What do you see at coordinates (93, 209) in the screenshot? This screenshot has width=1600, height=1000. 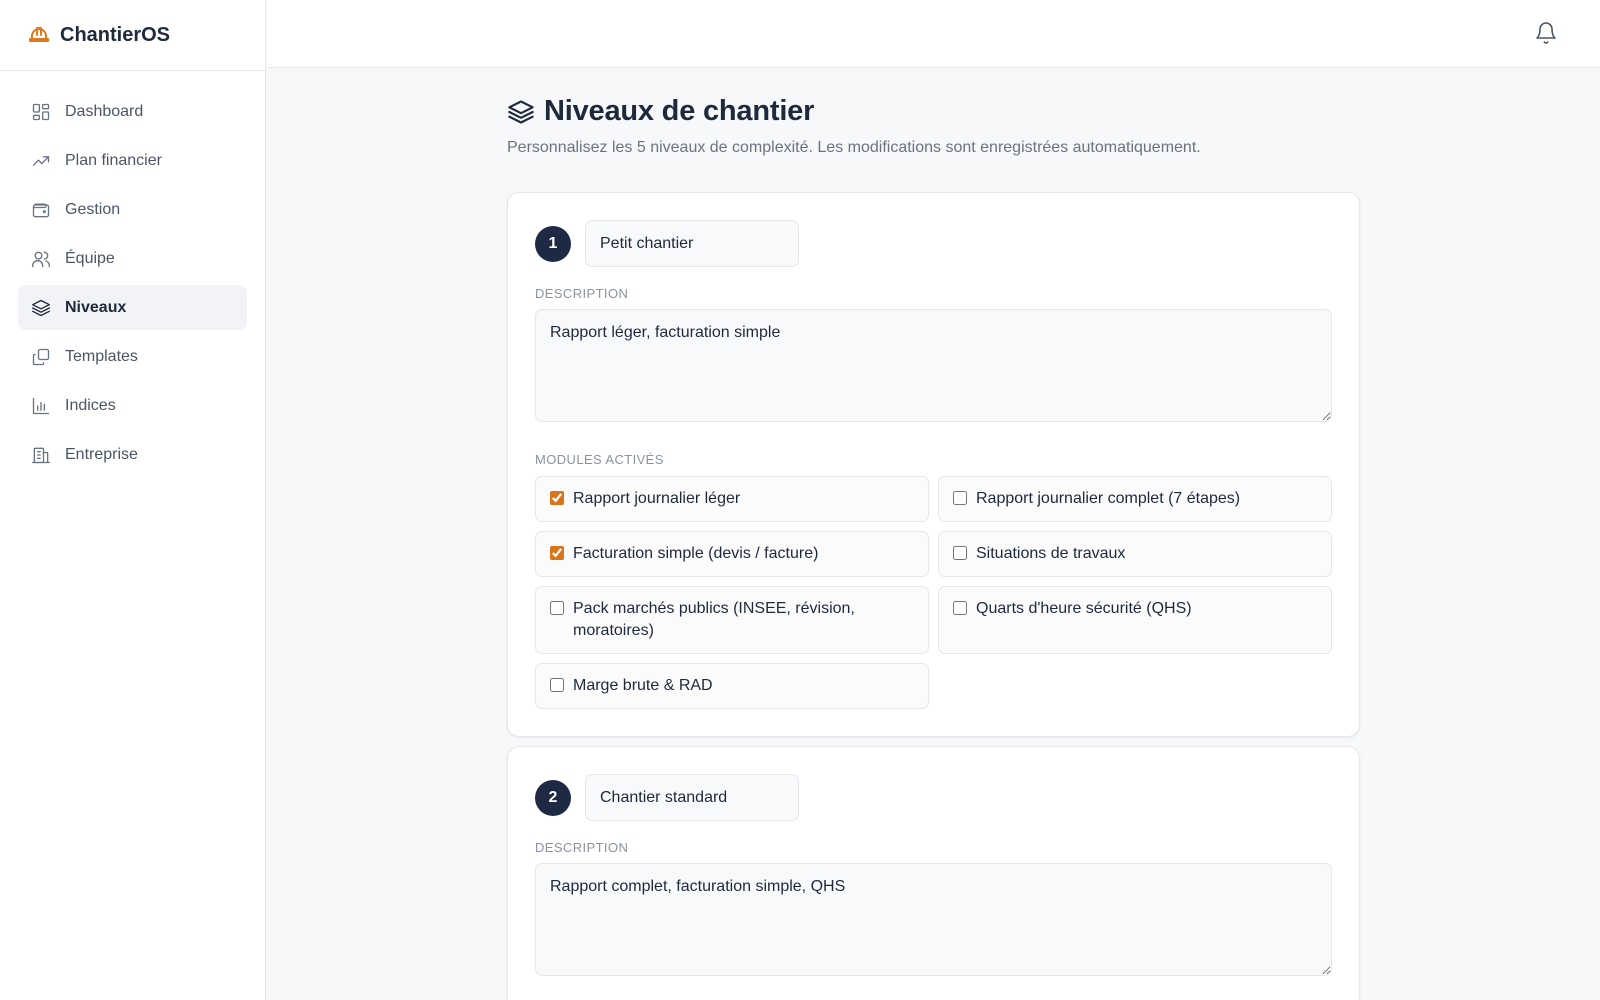 I see `sidebar-item-label: Gestion` at bounding box center [93, 209].